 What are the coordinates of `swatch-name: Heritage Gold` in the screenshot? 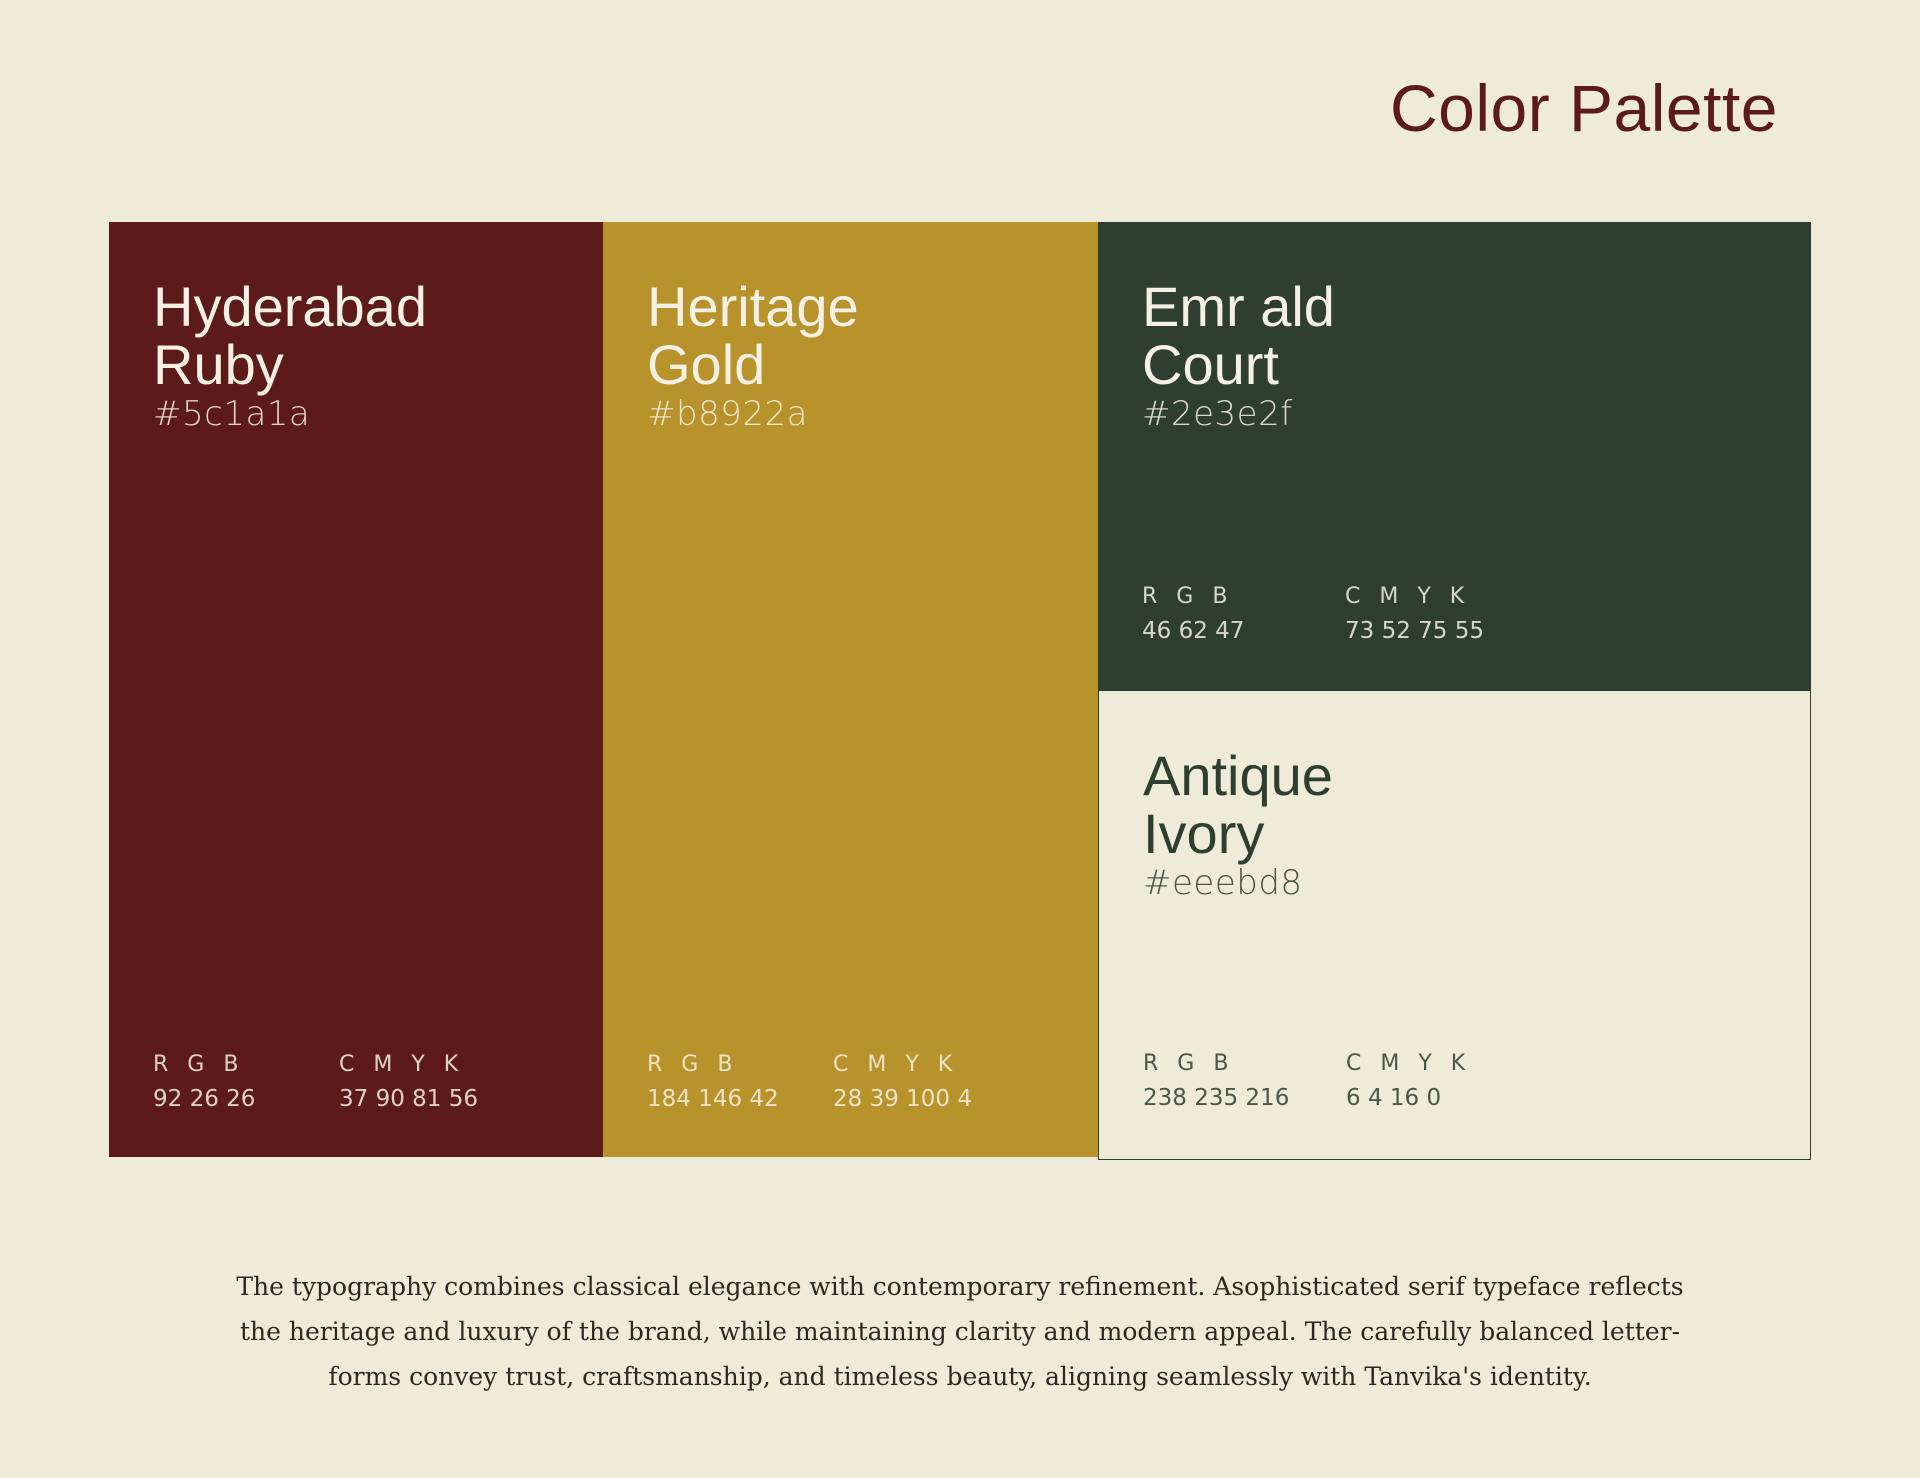 It's located at (847, 336).